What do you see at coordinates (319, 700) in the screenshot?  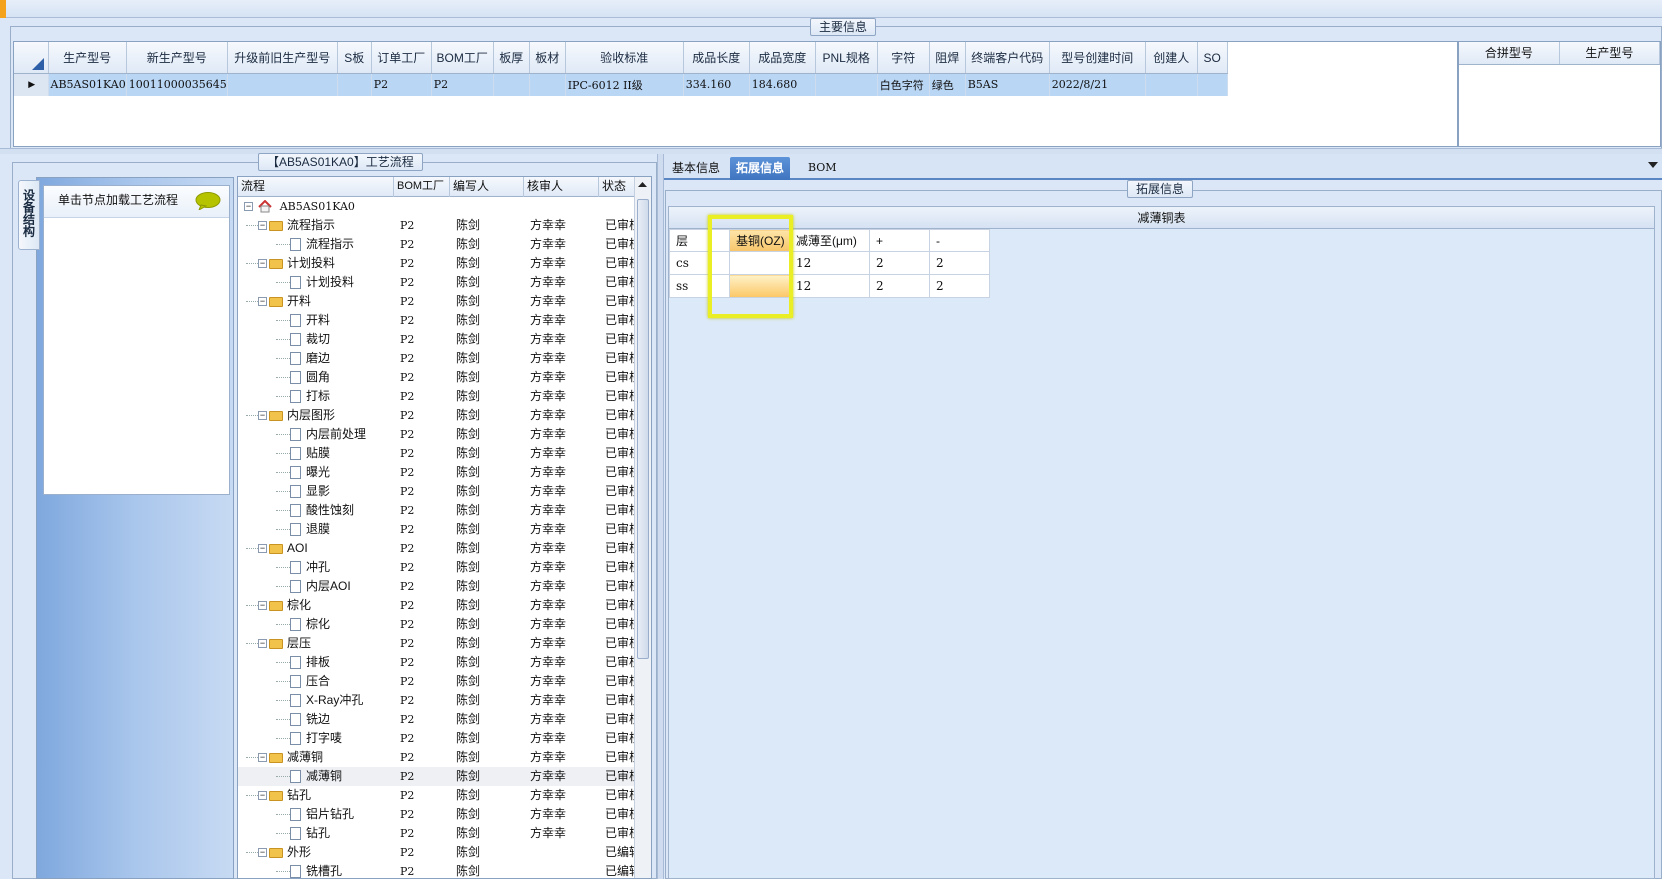 I see `tree-node: X-Ray冲孔` at bounding box center [319, 700].